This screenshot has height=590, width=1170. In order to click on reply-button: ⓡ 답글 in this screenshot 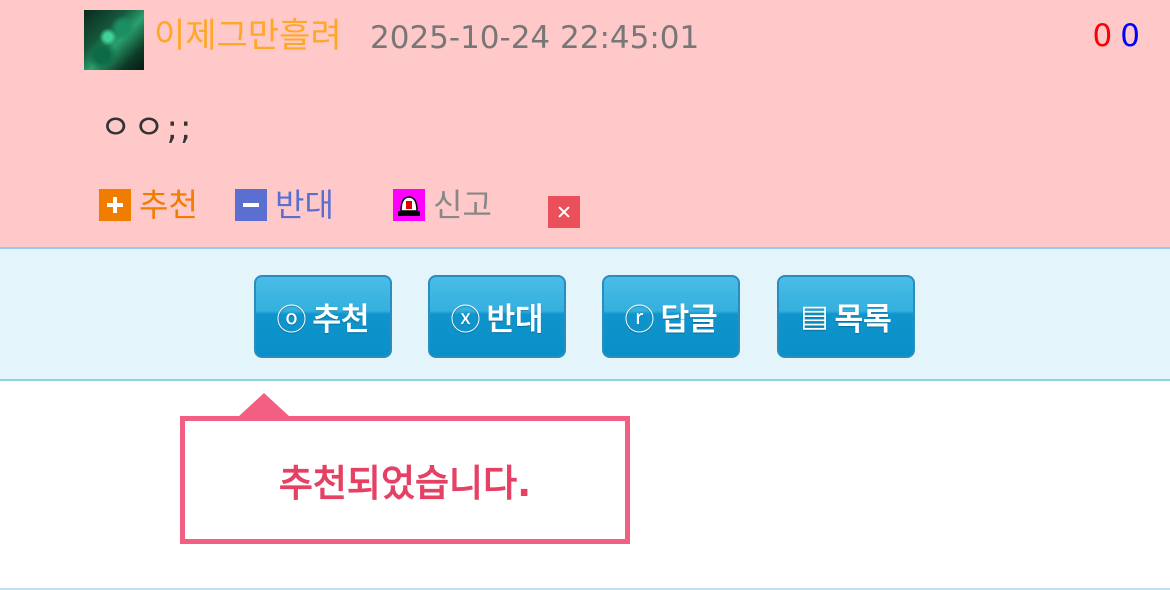, I will do `click(671, 316)`.